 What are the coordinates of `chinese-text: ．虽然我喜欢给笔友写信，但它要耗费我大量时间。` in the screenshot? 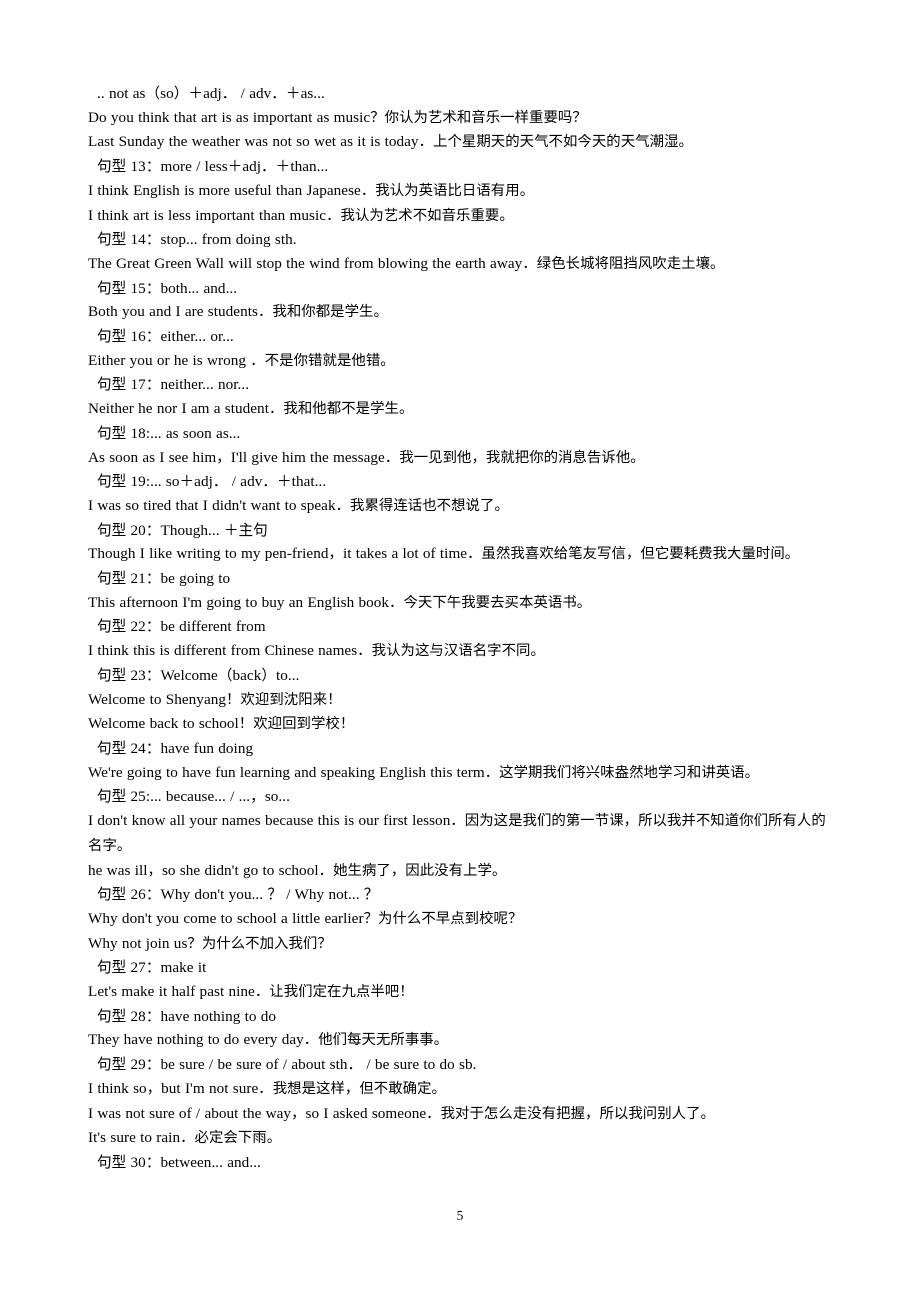 It's located at (633, 554).